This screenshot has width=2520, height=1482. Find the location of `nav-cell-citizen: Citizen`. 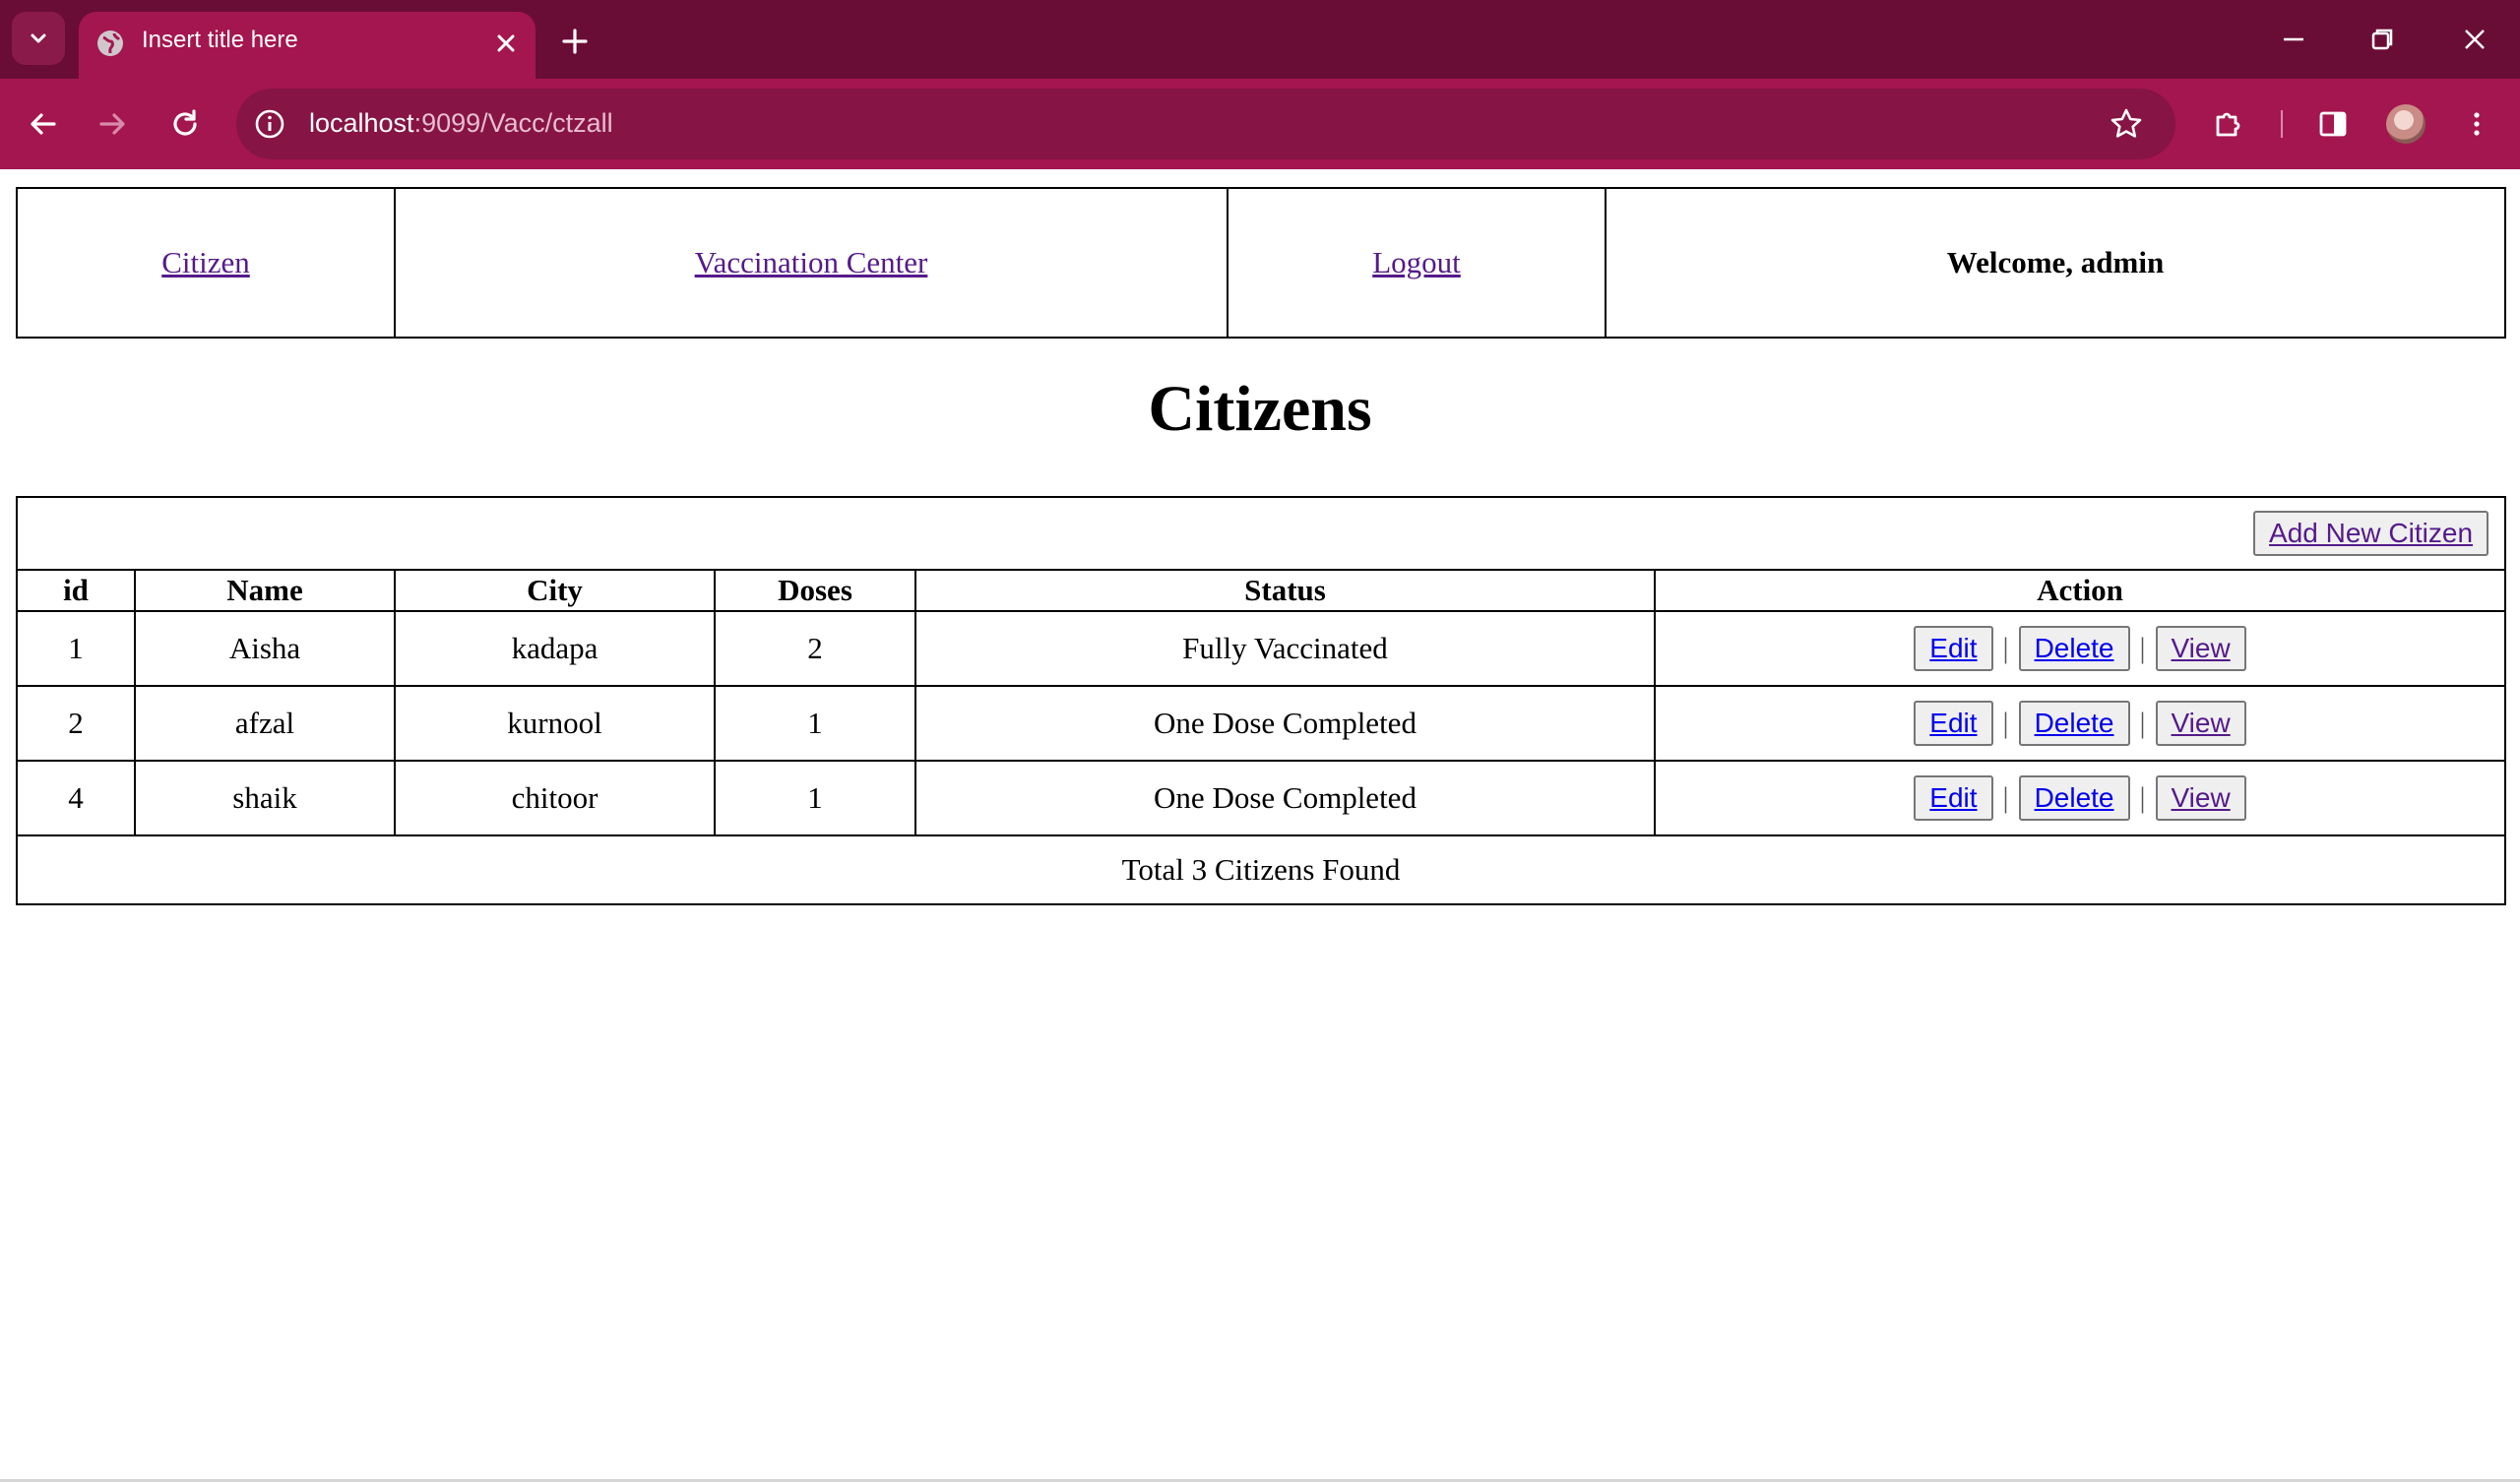

nav-cell-citizen: Citizen is located at coordinates (206, 263).